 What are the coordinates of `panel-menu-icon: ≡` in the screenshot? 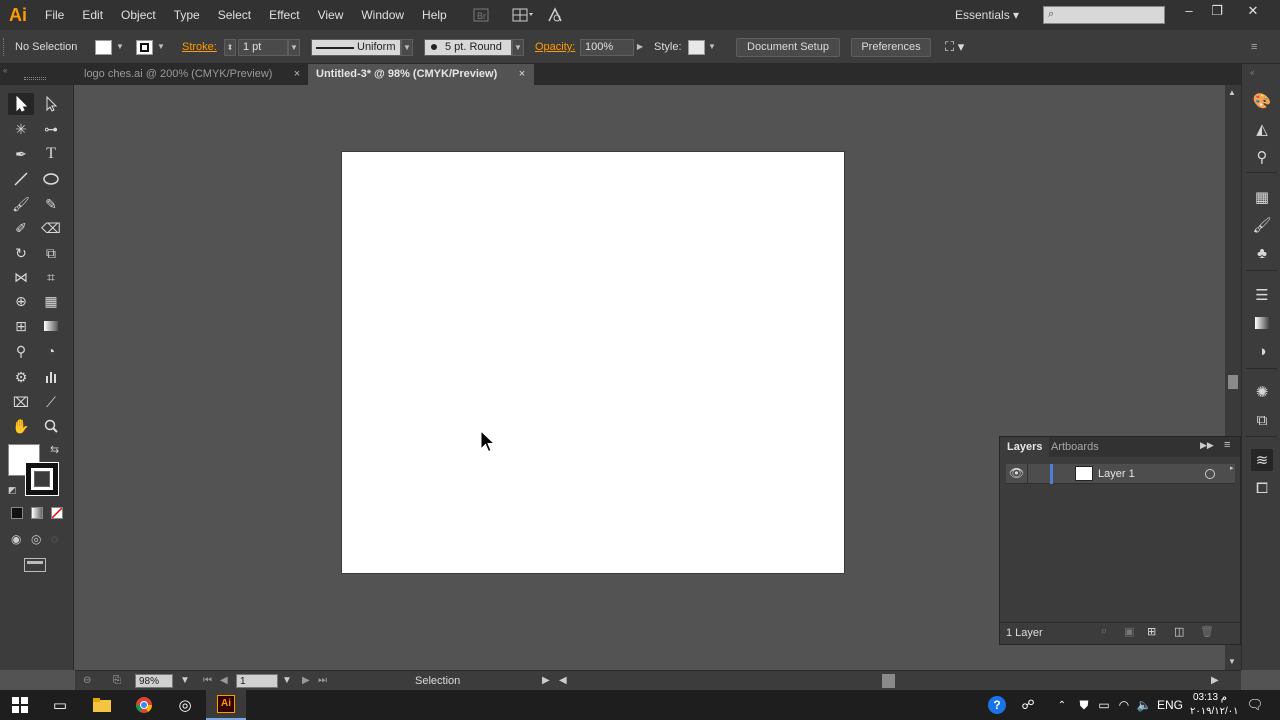 It's located at (1254, 47).